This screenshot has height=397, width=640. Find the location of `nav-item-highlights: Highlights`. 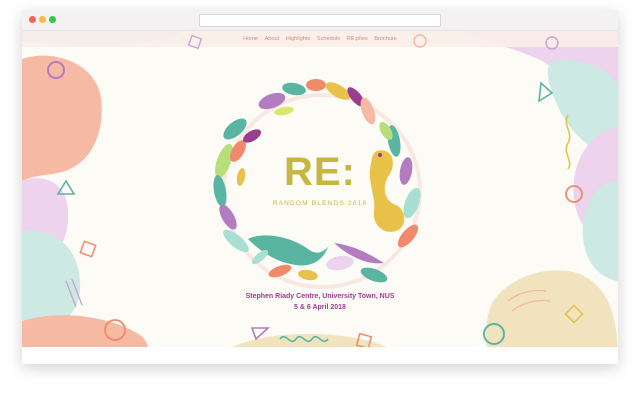

nav-item-highlights: Highlights is located at coordinates (298, 39).